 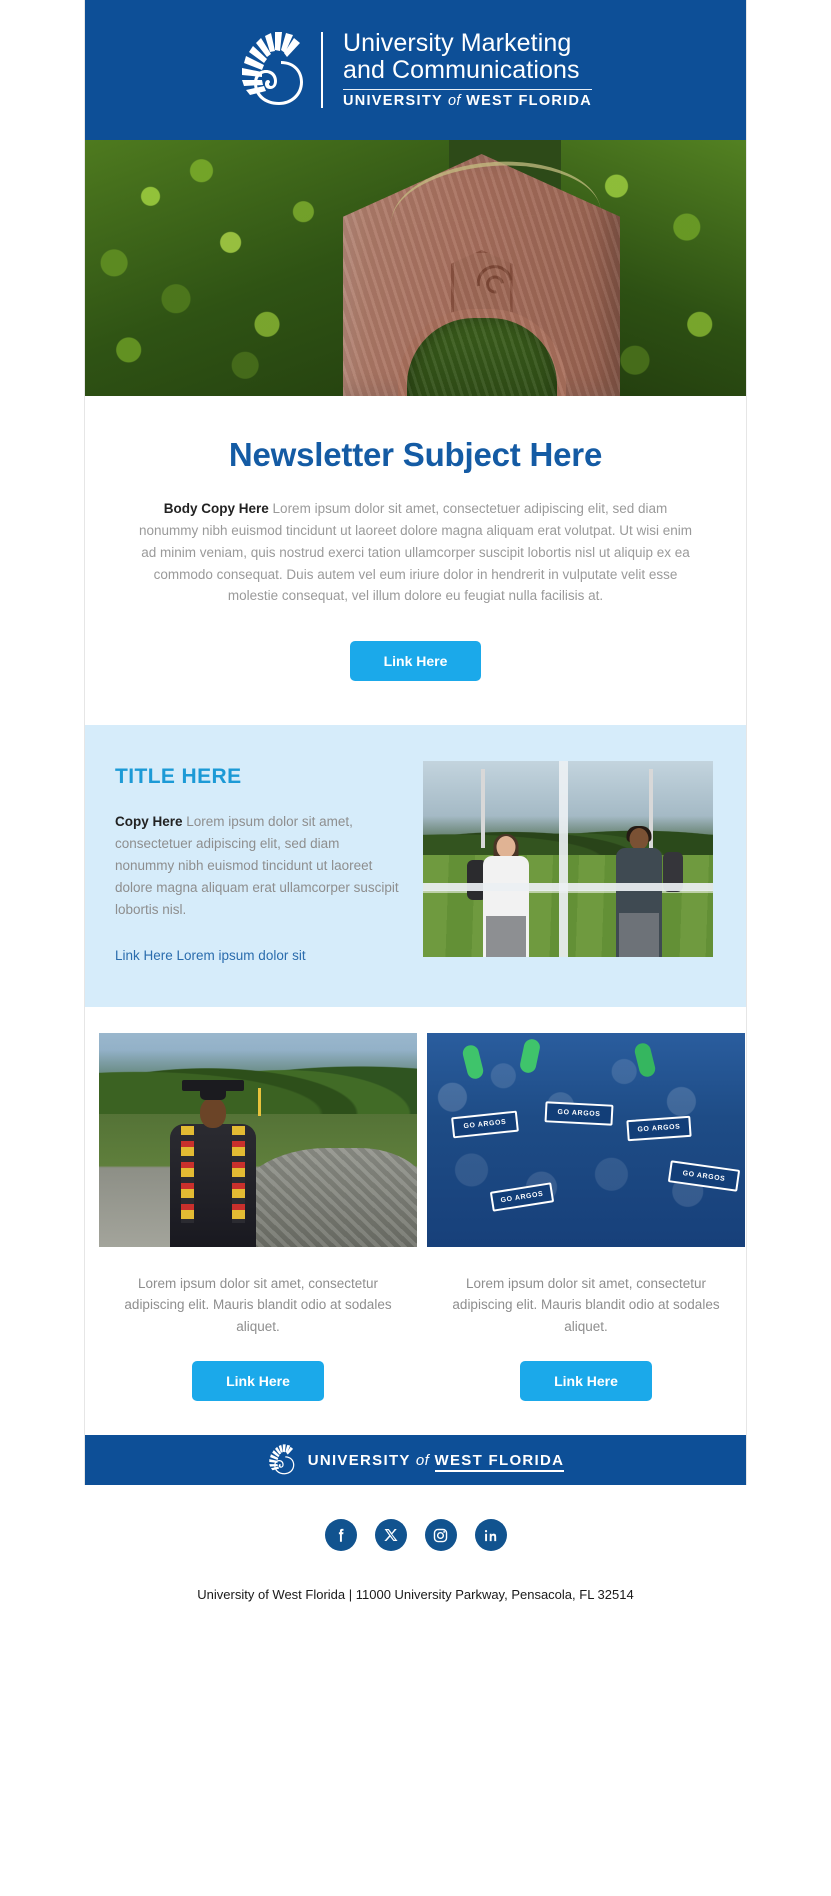 I want to click on footer-wordmark: UNIVERSITY of WEST FLORIDA, so click(x=436, y=1461).